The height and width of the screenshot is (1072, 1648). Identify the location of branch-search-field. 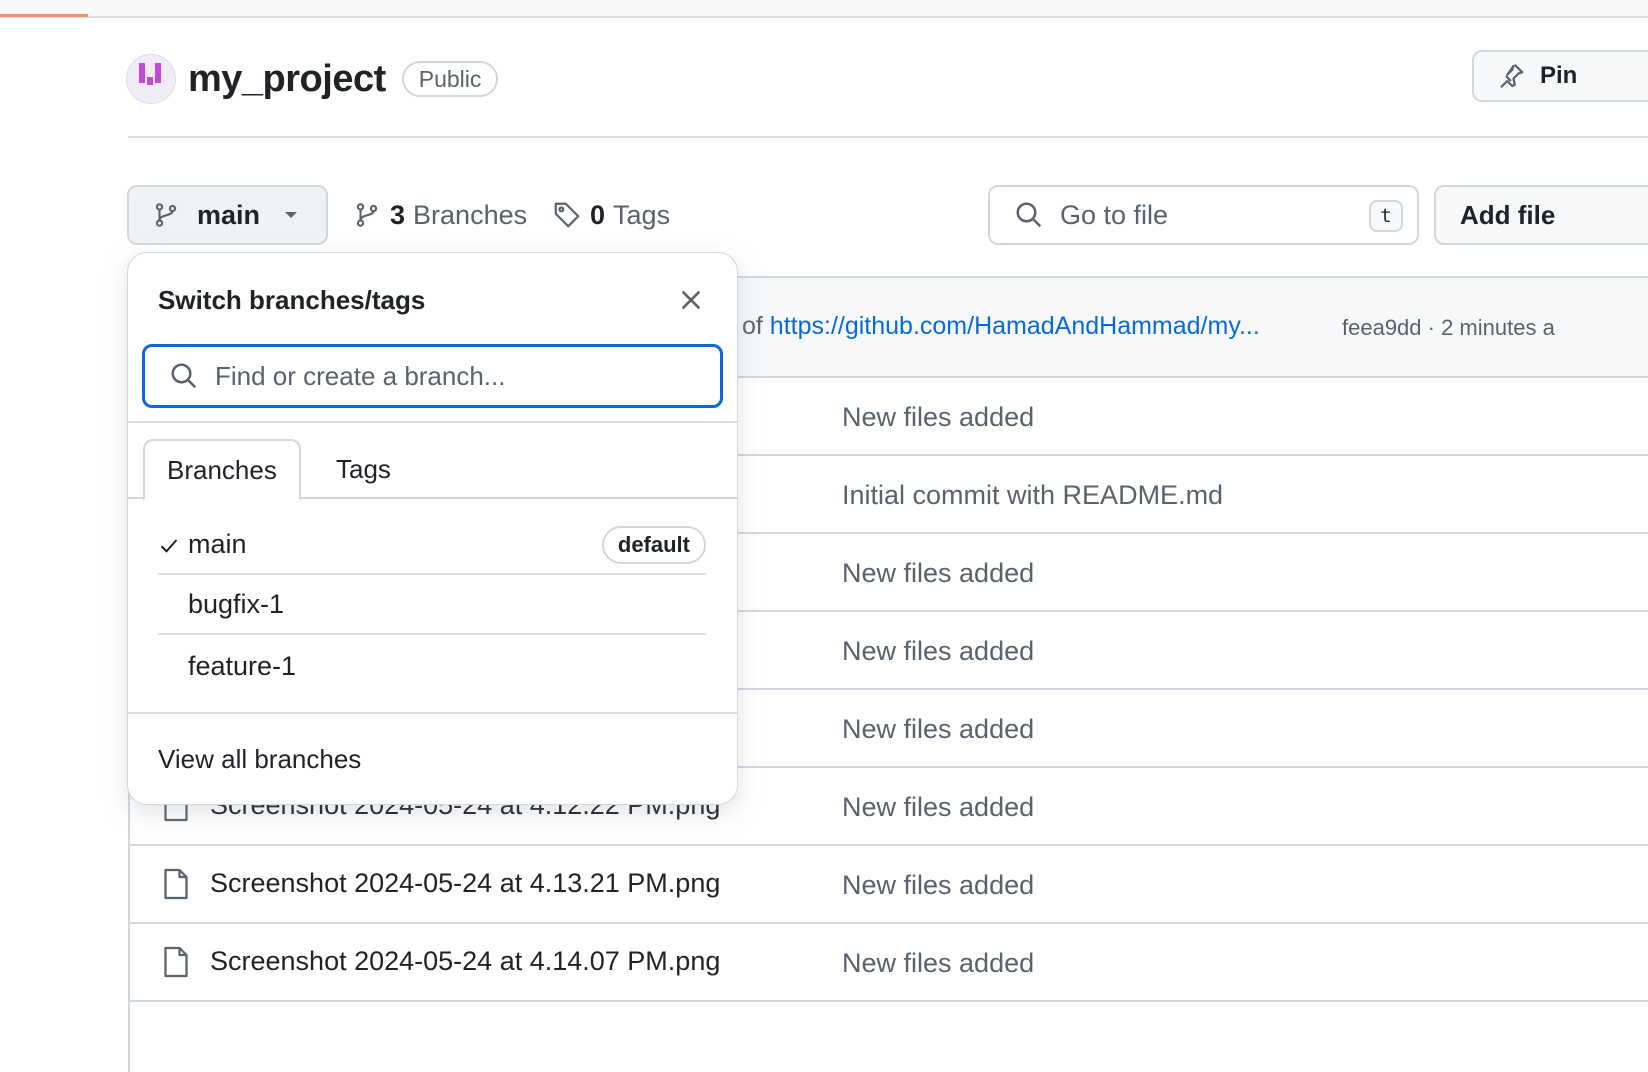
(432, 376).